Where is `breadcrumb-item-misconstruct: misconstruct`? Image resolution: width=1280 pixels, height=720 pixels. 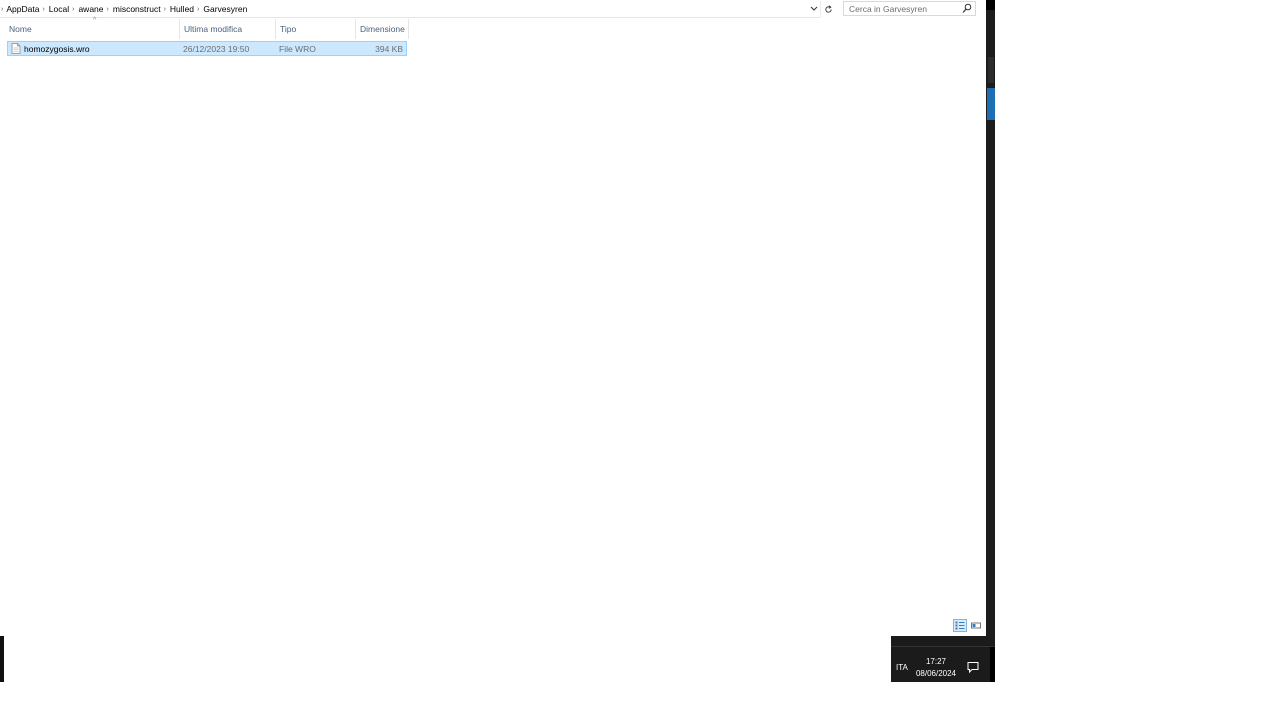
breadcrumb-item-misconstruct: misconstruct is located at coordinates (137, 9).